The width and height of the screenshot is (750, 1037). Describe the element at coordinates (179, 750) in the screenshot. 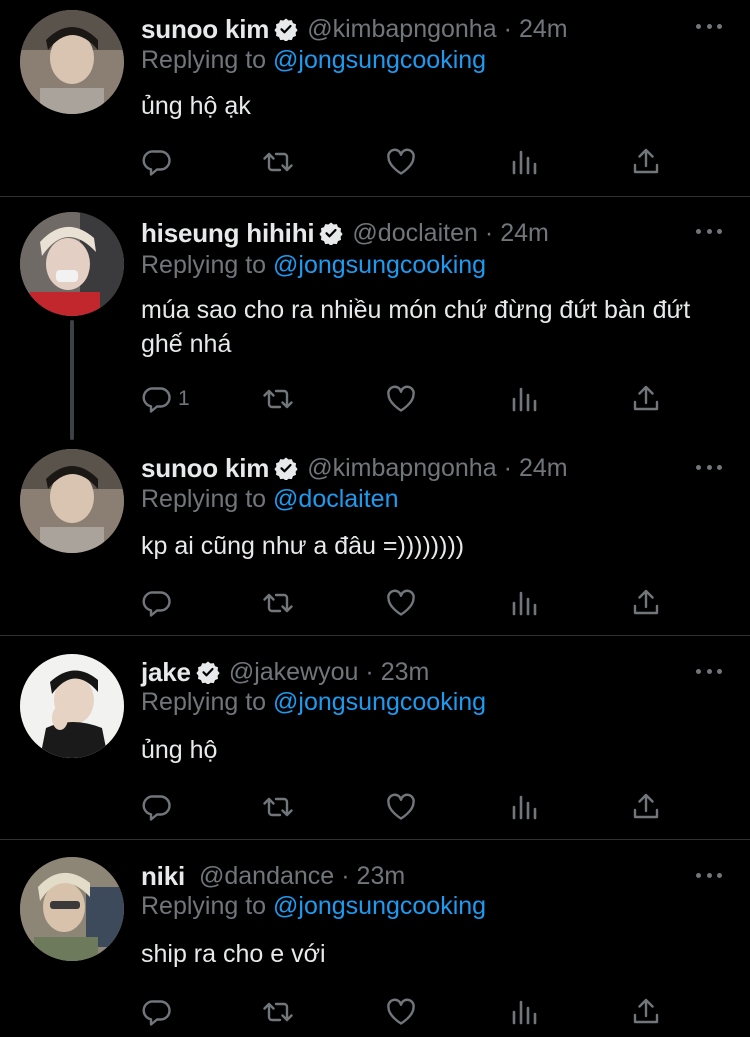

I see `tweet-text: ủng hộ` at that location.